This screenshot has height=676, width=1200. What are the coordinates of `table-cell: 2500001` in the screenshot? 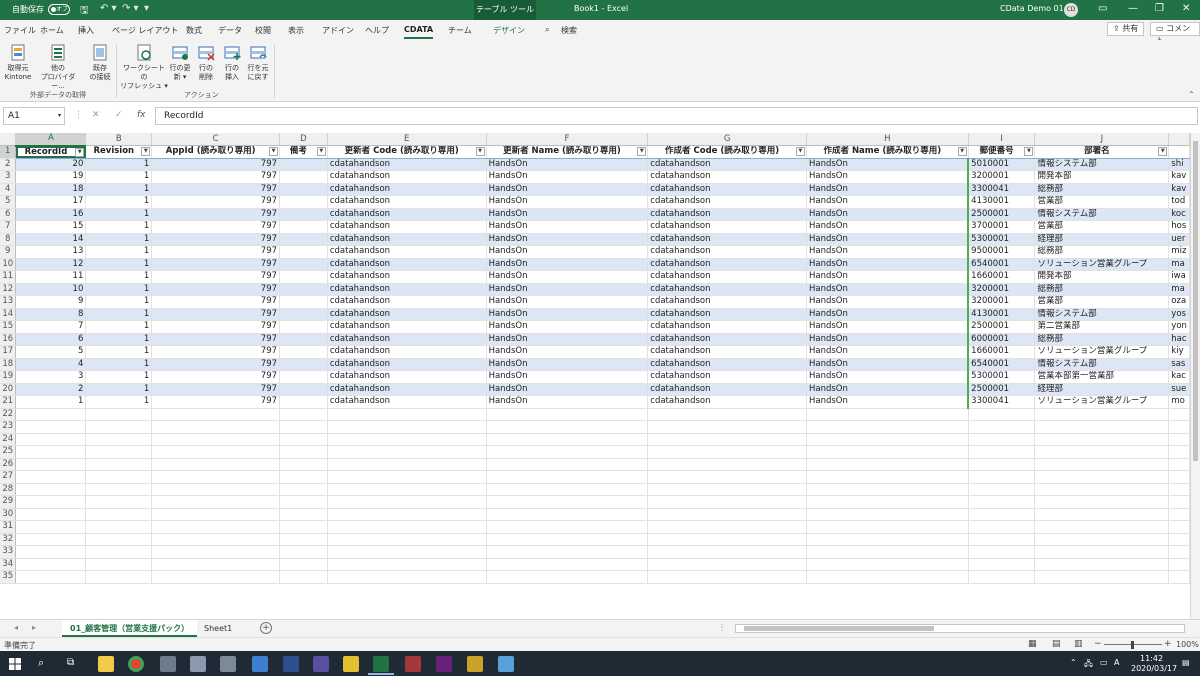 It's located at (1001, 214).